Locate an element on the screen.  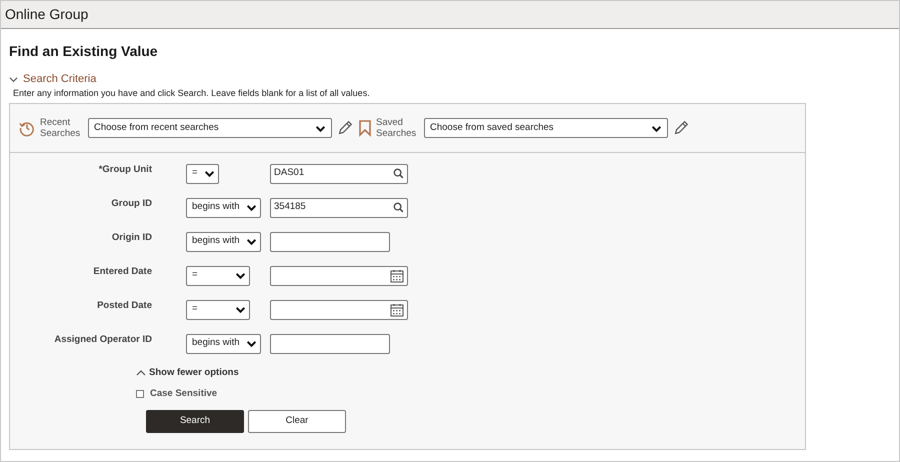
field-label: Group ID is located at coordinates (131, 204).